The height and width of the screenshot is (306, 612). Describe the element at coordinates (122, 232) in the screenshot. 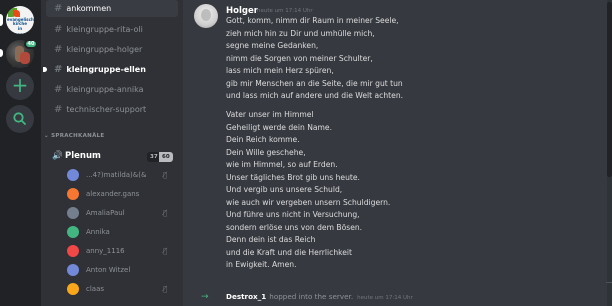

I see `voice-user: Annika` at that location.